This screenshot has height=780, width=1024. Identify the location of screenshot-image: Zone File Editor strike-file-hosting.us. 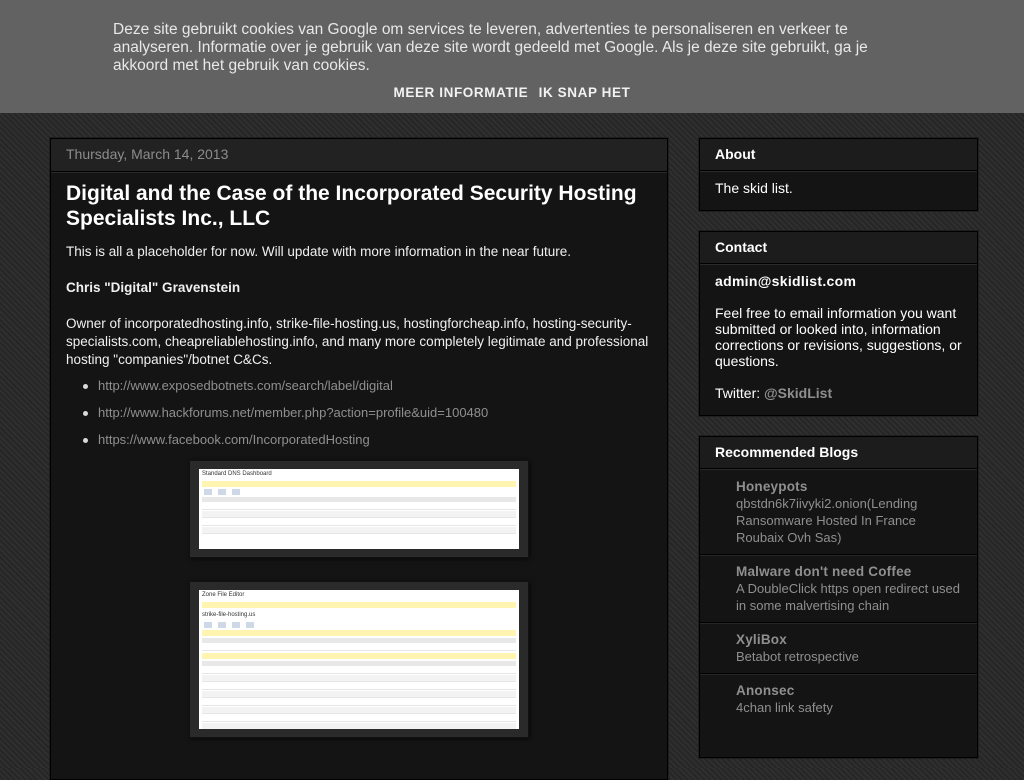
(359, 659).